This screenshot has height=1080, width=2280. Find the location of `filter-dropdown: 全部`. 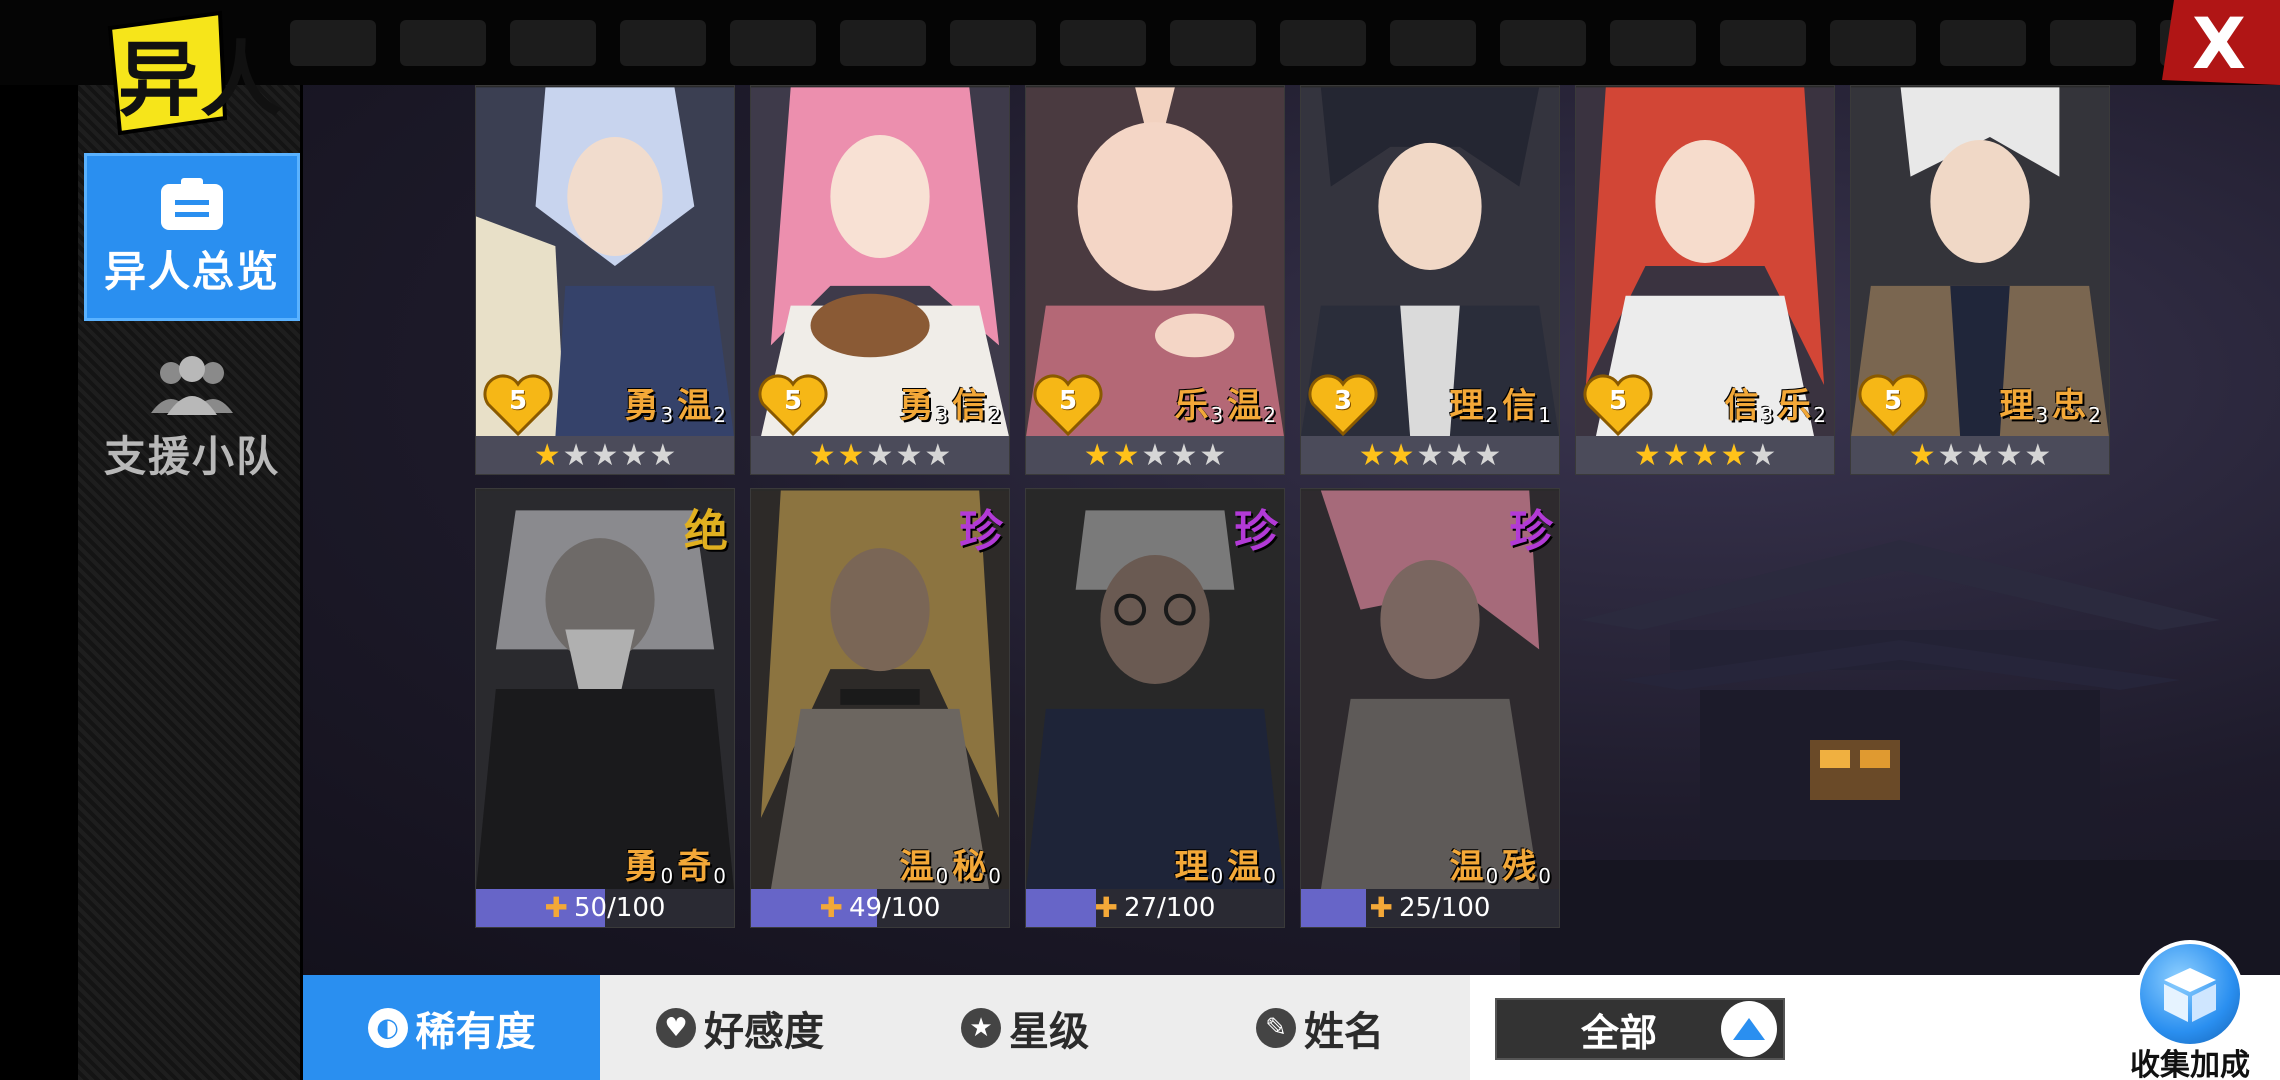

filter-dropdown: 全部 is located at coordinates (1640, 1029).